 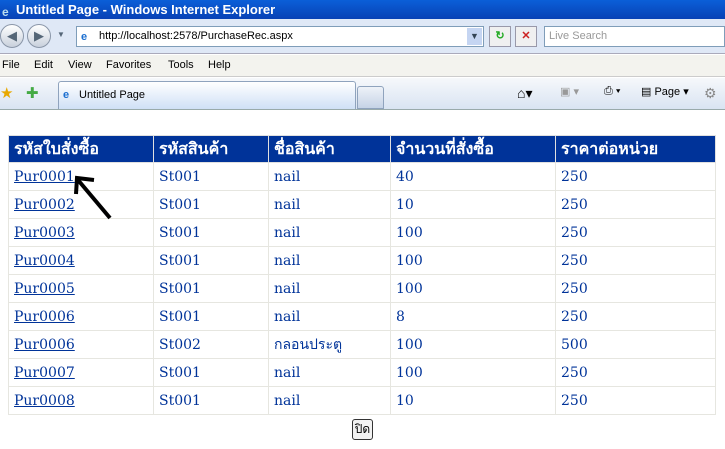 I want to click on add-favorite-icon: ✚, so click(x=32, y=93).